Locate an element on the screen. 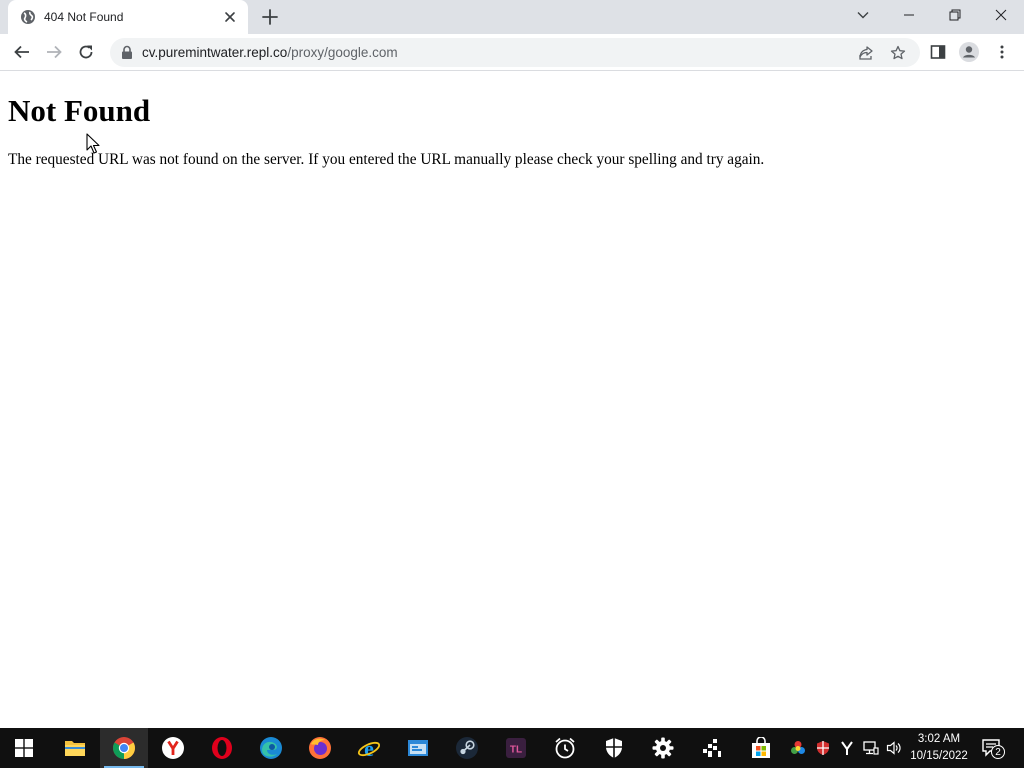 The image size is (1024, 768). tray-colorful-app is located at coordinates (798, 748).